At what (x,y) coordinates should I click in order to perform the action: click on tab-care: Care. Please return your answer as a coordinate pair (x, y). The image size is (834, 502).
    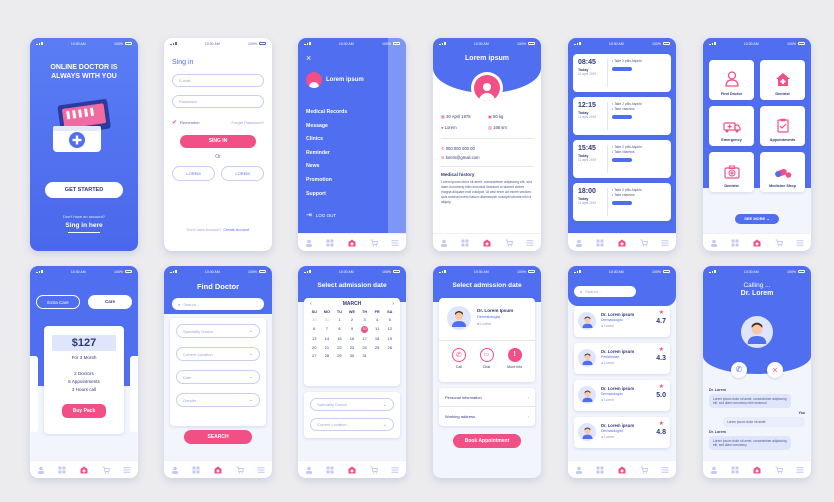
    Looking at the image, I should click on (110, 302).